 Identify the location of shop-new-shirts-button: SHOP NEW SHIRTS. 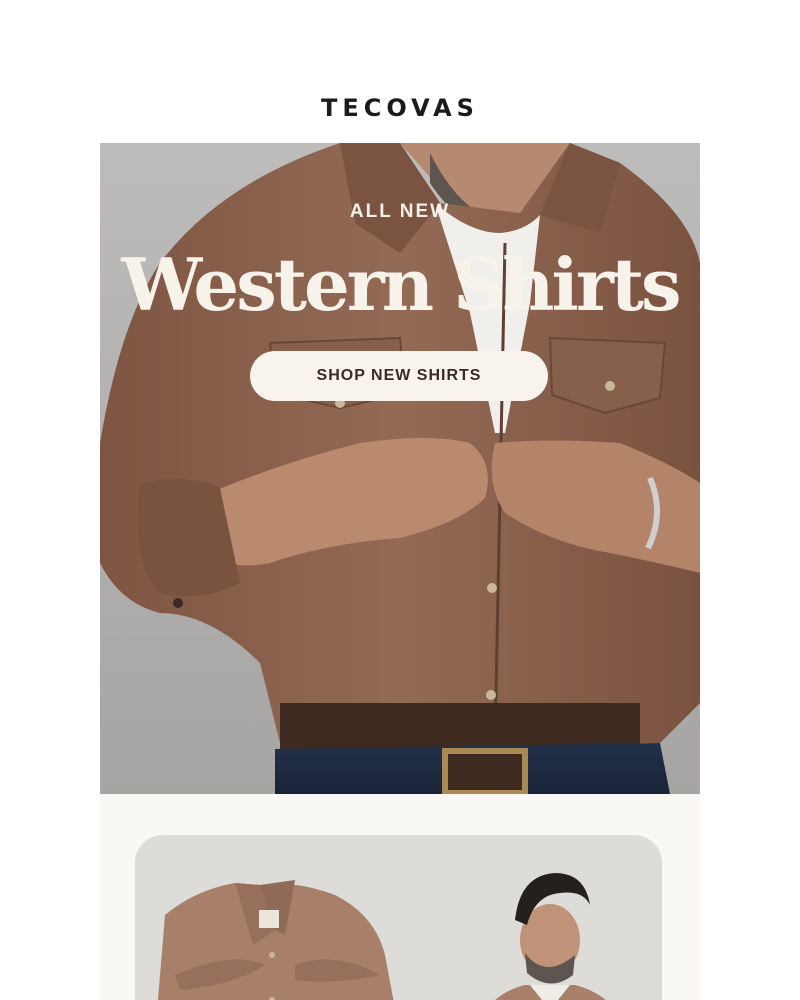
(399, 376).